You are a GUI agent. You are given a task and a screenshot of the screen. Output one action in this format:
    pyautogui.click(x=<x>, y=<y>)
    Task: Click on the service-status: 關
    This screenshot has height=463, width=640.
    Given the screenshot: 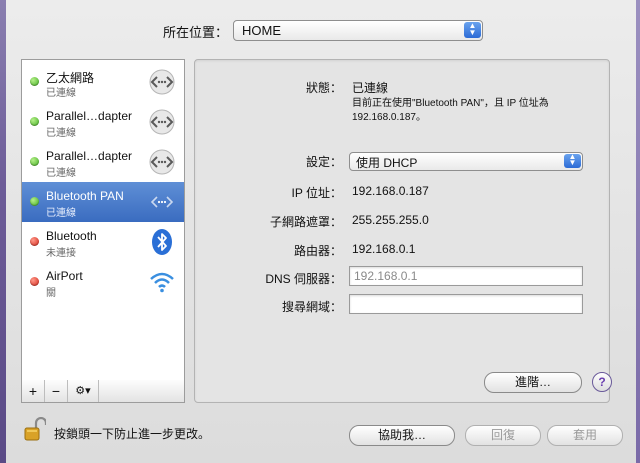 What is the action you would take?
    pyautogui.click(x=51, y=293)
    